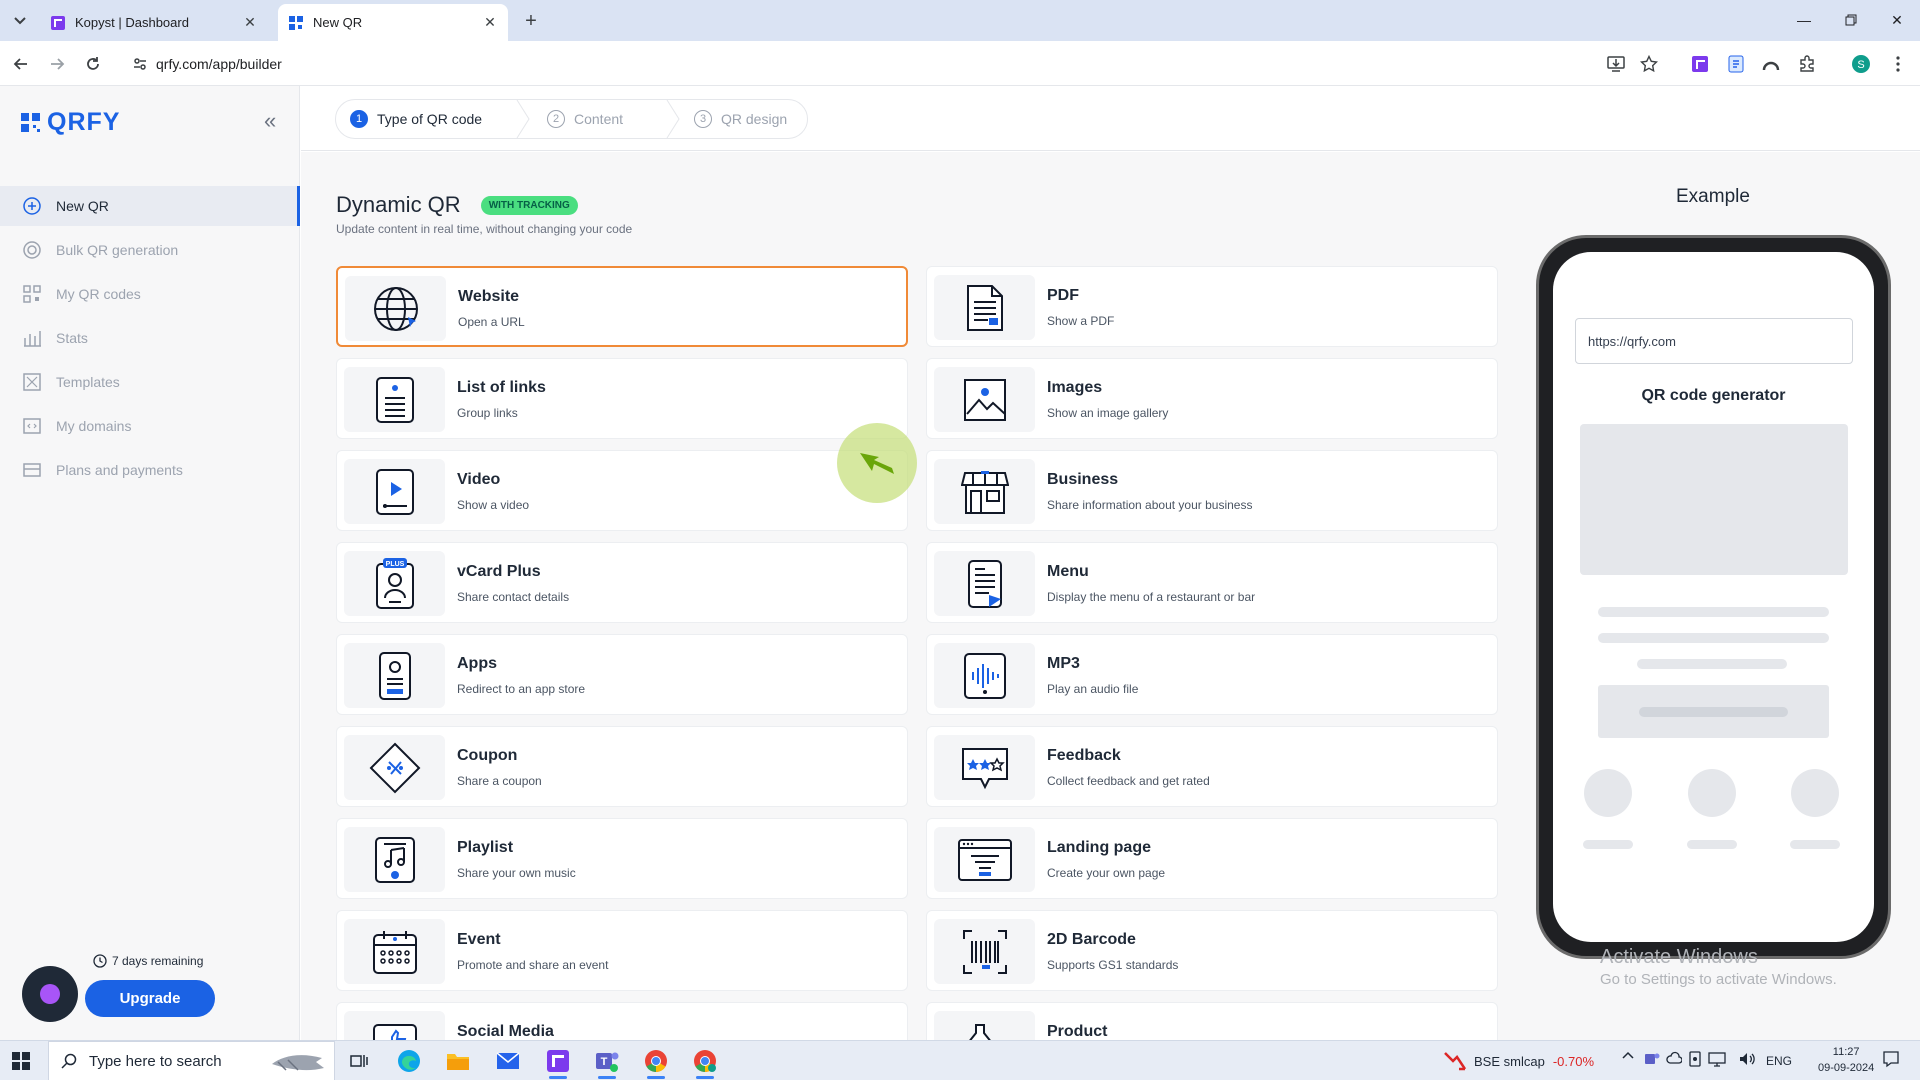 This screenshot has height=1080, width=1920. Describe the element at coordinates (1212, 766) in the screenshot. I see `qr-type-card-feedback: Feedback Collect feedback and get rated` at that location.